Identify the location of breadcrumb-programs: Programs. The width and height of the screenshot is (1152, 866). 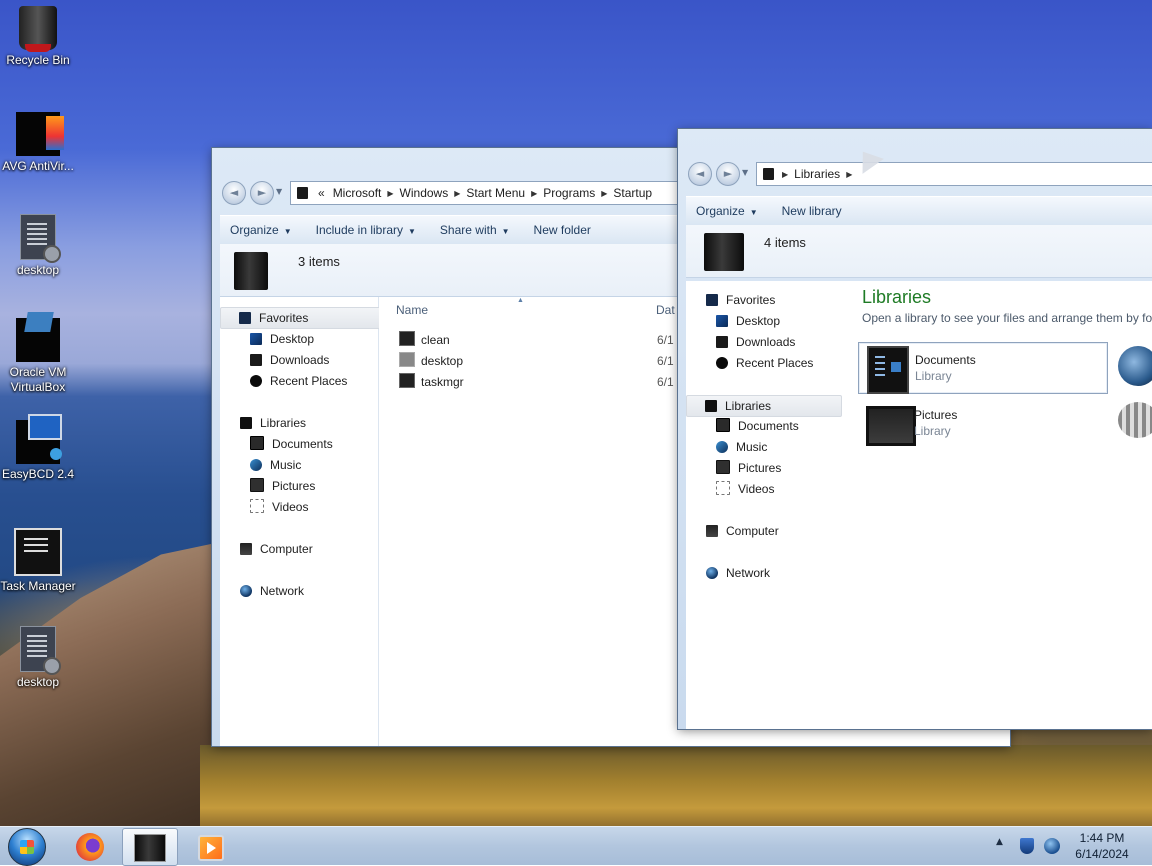
(569, 193).